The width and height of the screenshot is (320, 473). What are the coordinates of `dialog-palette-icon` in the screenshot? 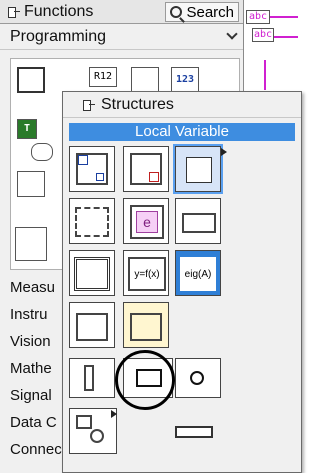 It's located at (31, 184).